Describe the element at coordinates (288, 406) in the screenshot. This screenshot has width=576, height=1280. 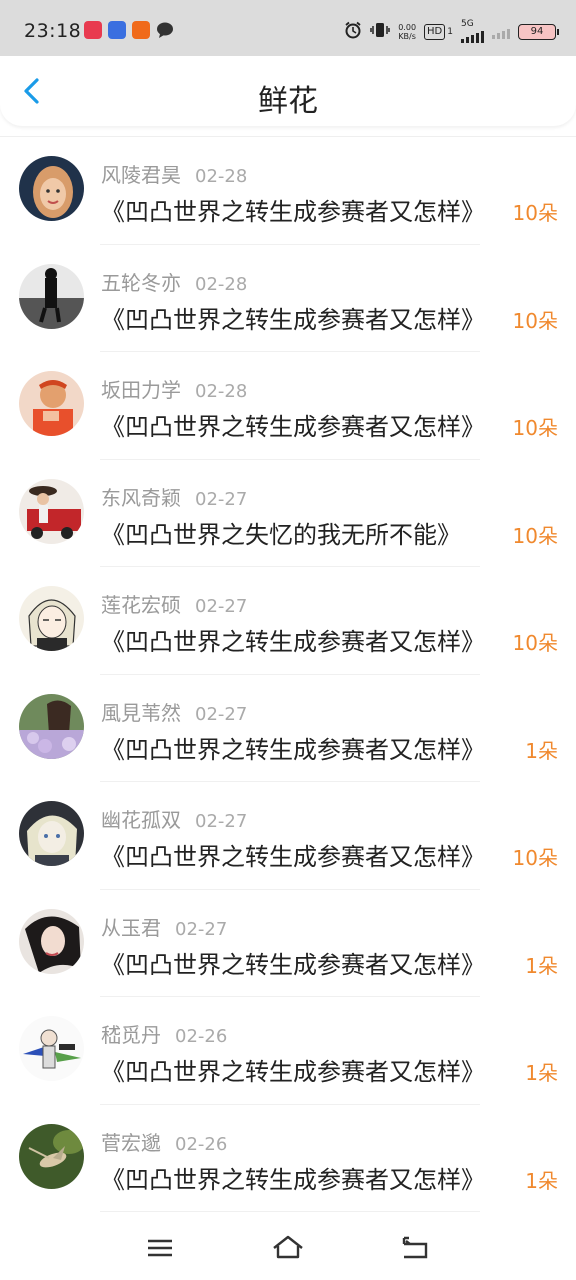
I see `list-item: 坂田力学 02-28 《凹凸世界之转生成参赛者又怎样》 10朵` at that location.